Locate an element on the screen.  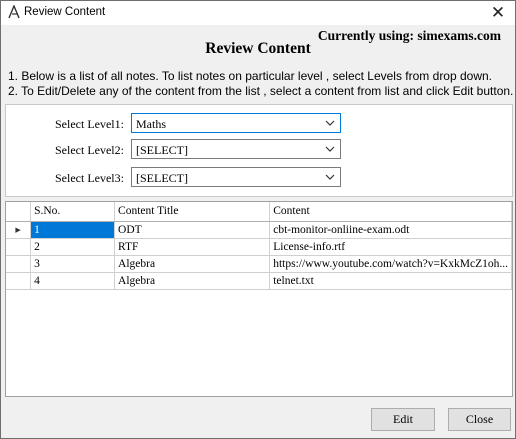
table-row: ▶ 1 ODT cbt-monitor-onliine-exam.odt is located at coordinates (259, 230).